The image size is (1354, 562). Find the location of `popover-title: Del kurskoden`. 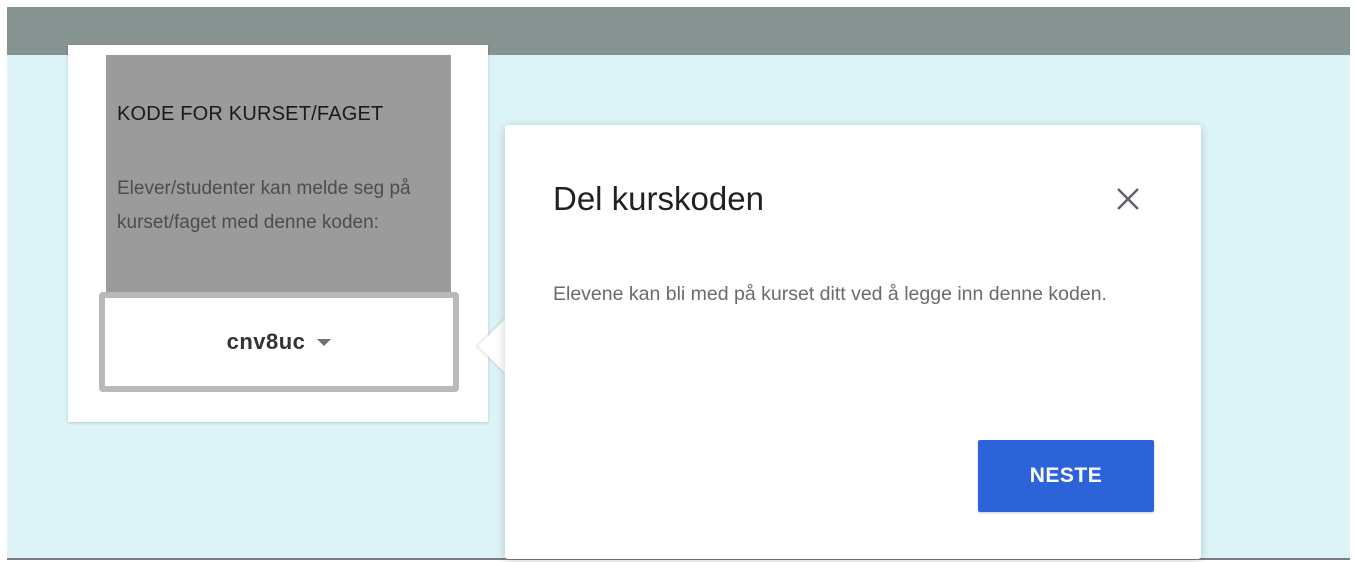

popover-title: Del kurskoden is located at coordinates (658, 198).